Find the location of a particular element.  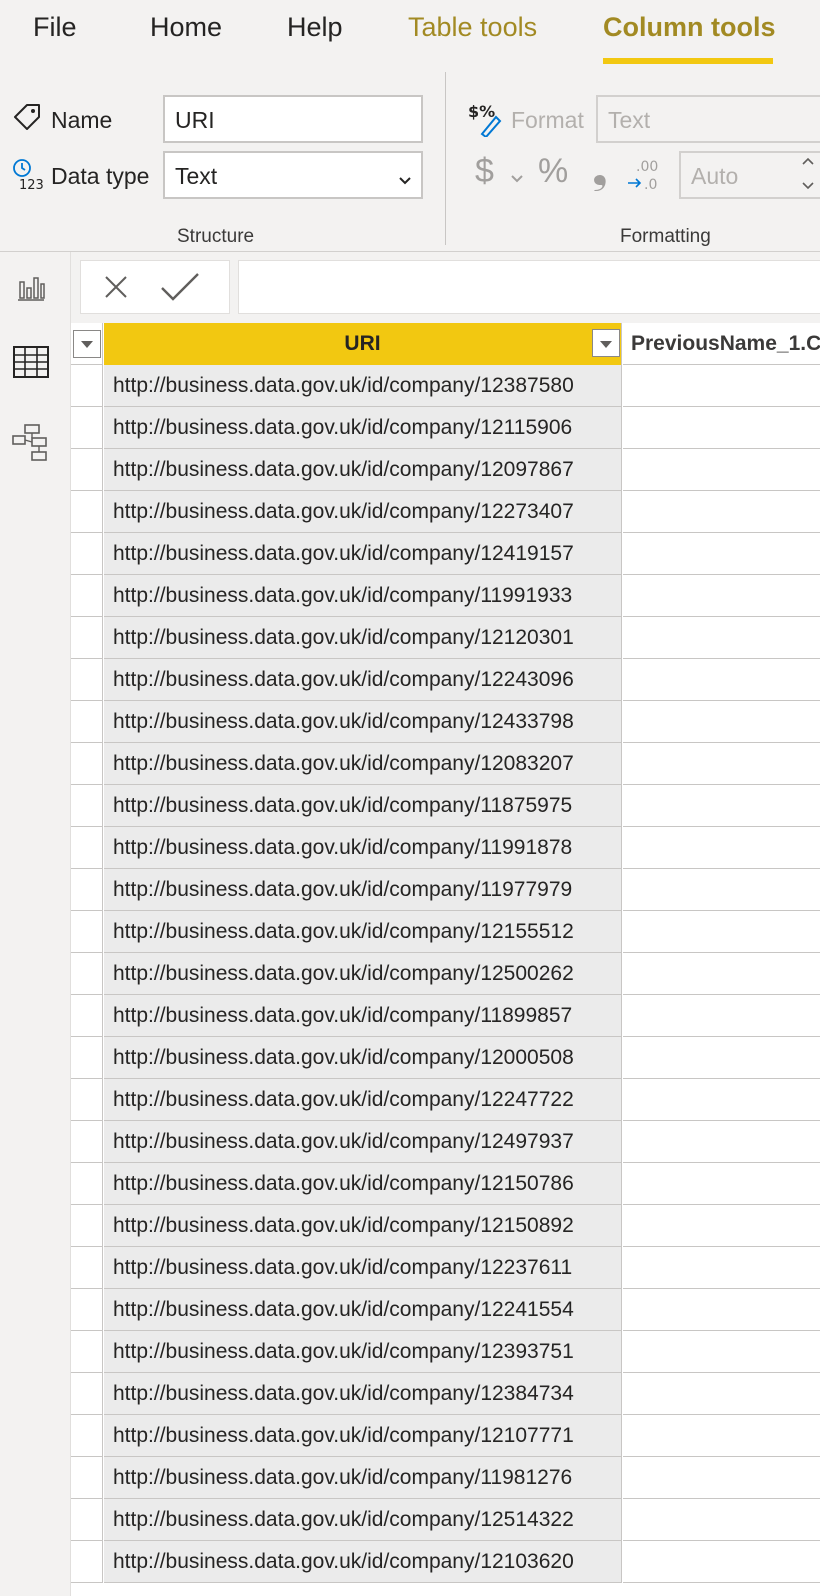

name-input: URI is located at coordinates (293, 119).